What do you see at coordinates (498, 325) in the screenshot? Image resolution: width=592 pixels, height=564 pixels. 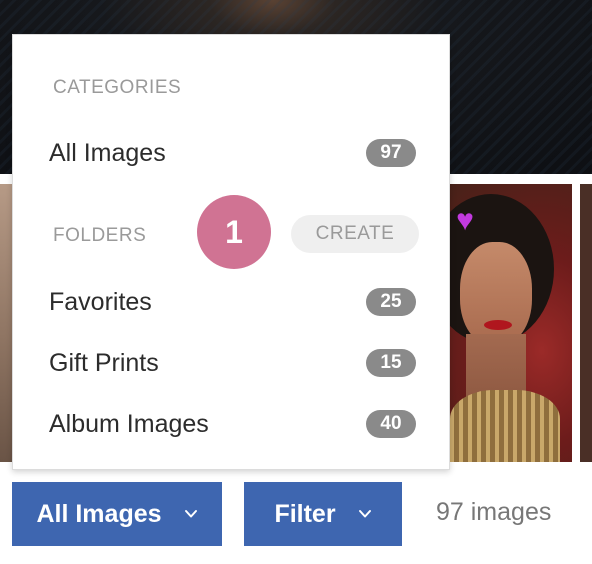 I see `portrait-lips` at bounding box center [498, 325].